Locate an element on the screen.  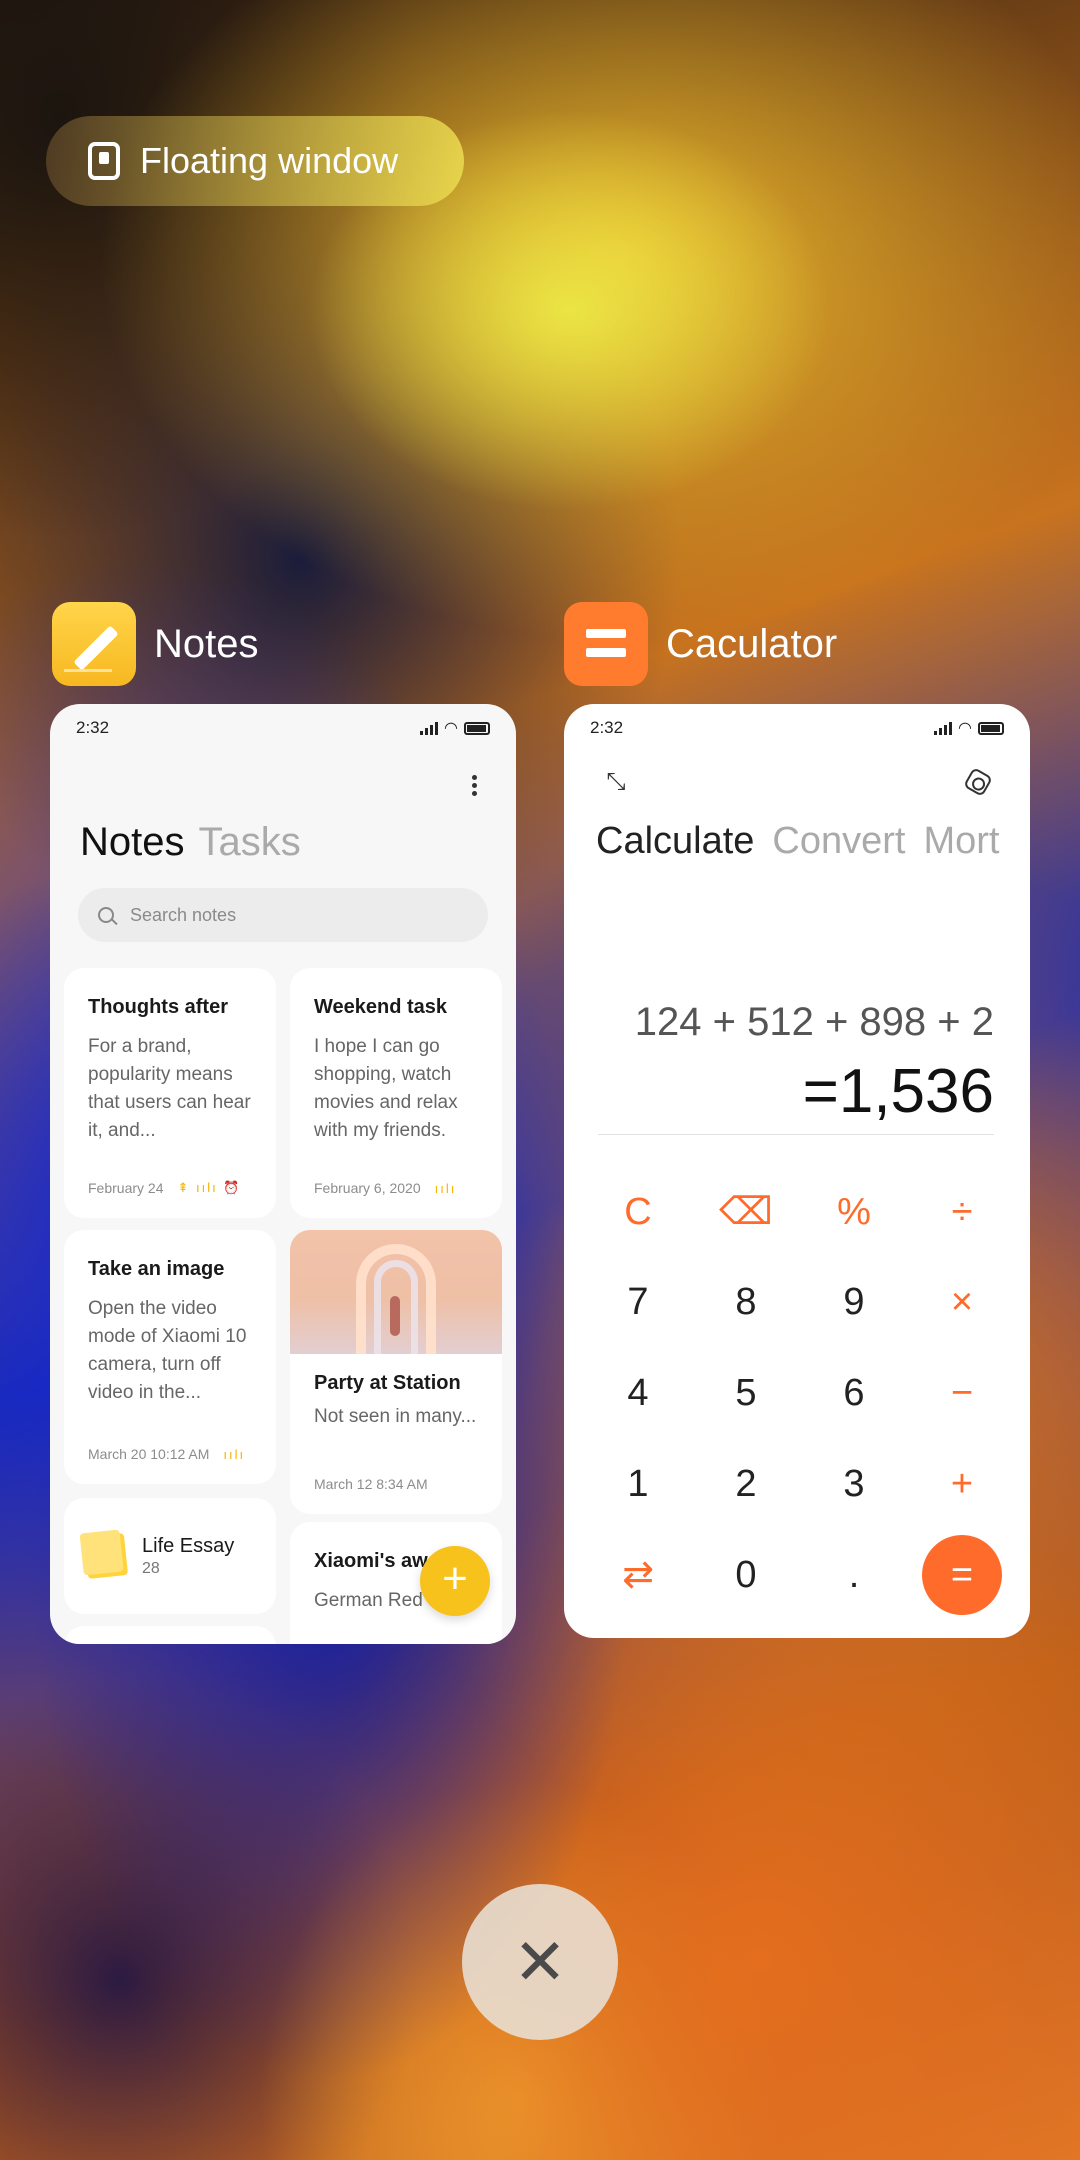
digit-0-button: 0 is located at coordinates (746, 1575).